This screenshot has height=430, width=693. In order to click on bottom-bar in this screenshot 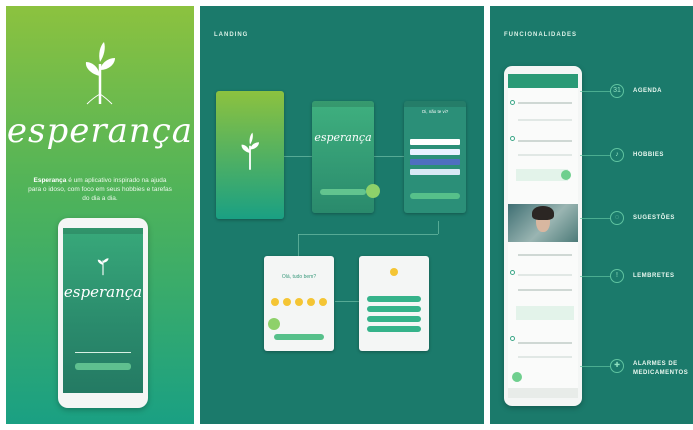, I will do `click(543, 393)`.